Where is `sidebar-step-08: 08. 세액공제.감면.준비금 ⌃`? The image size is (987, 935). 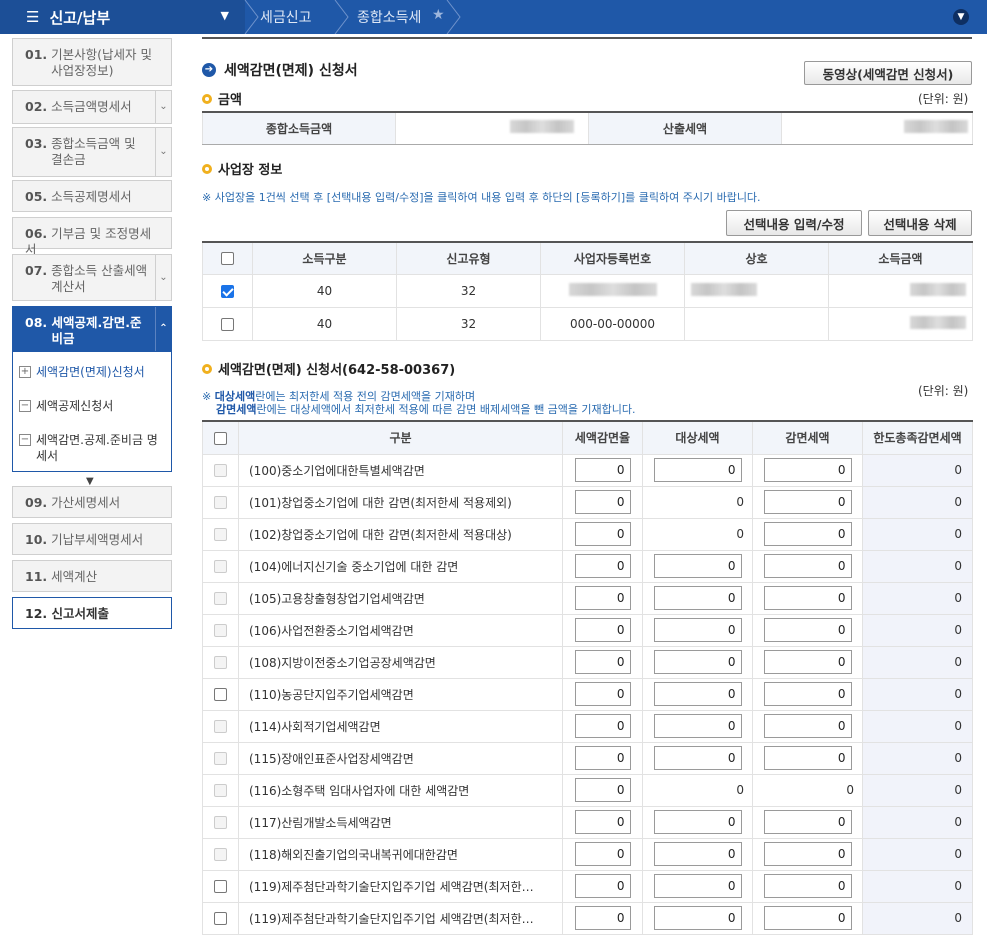 sidebar-step-08: 08. 세액공제.감면.준비금 ⌃ is located at coordinates (92, 329).